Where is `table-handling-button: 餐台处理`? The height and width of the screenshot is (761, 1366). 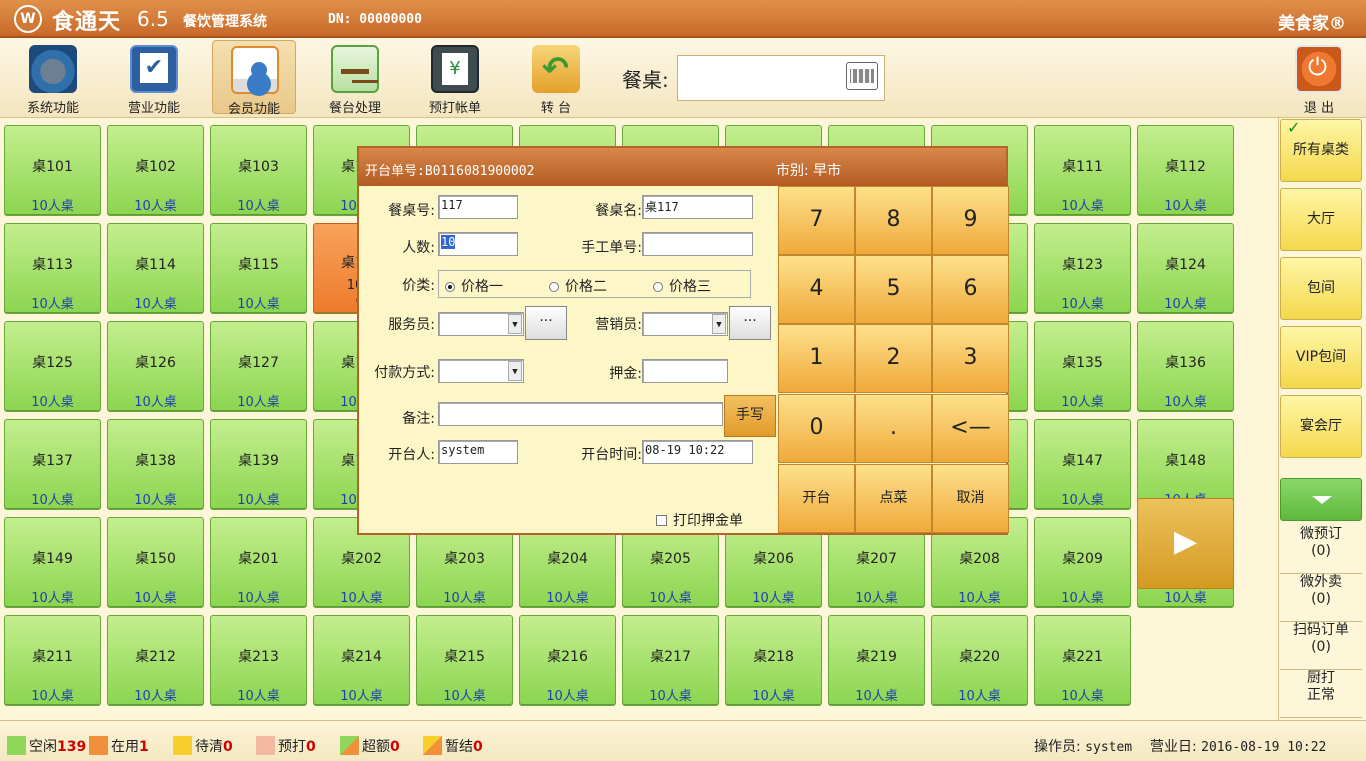
table-handling-button: 餐台处理 is located at coordinates (355, 78).